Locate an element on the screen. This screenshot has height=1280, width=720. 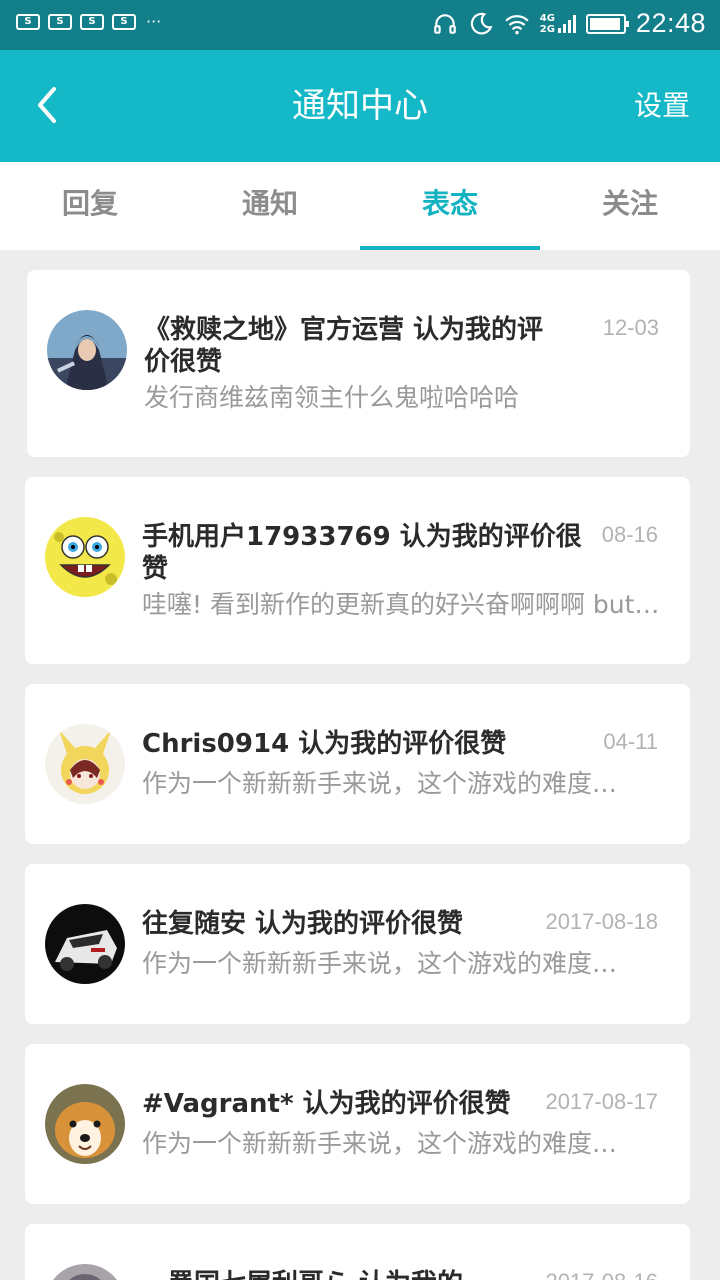
tab-notifications: 通知 is located at coordinates (270, 206).